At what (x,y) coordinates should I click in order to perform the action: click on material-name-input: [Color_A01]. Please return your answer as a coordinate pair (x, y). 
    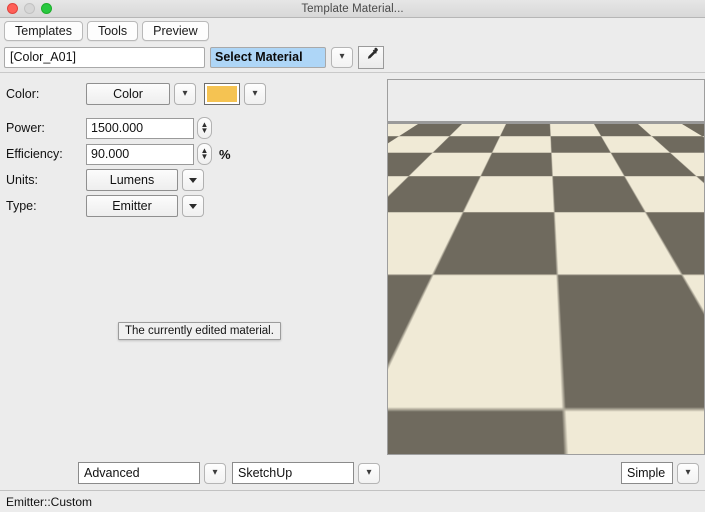
    Looking at the image, I should click on (104, 57).